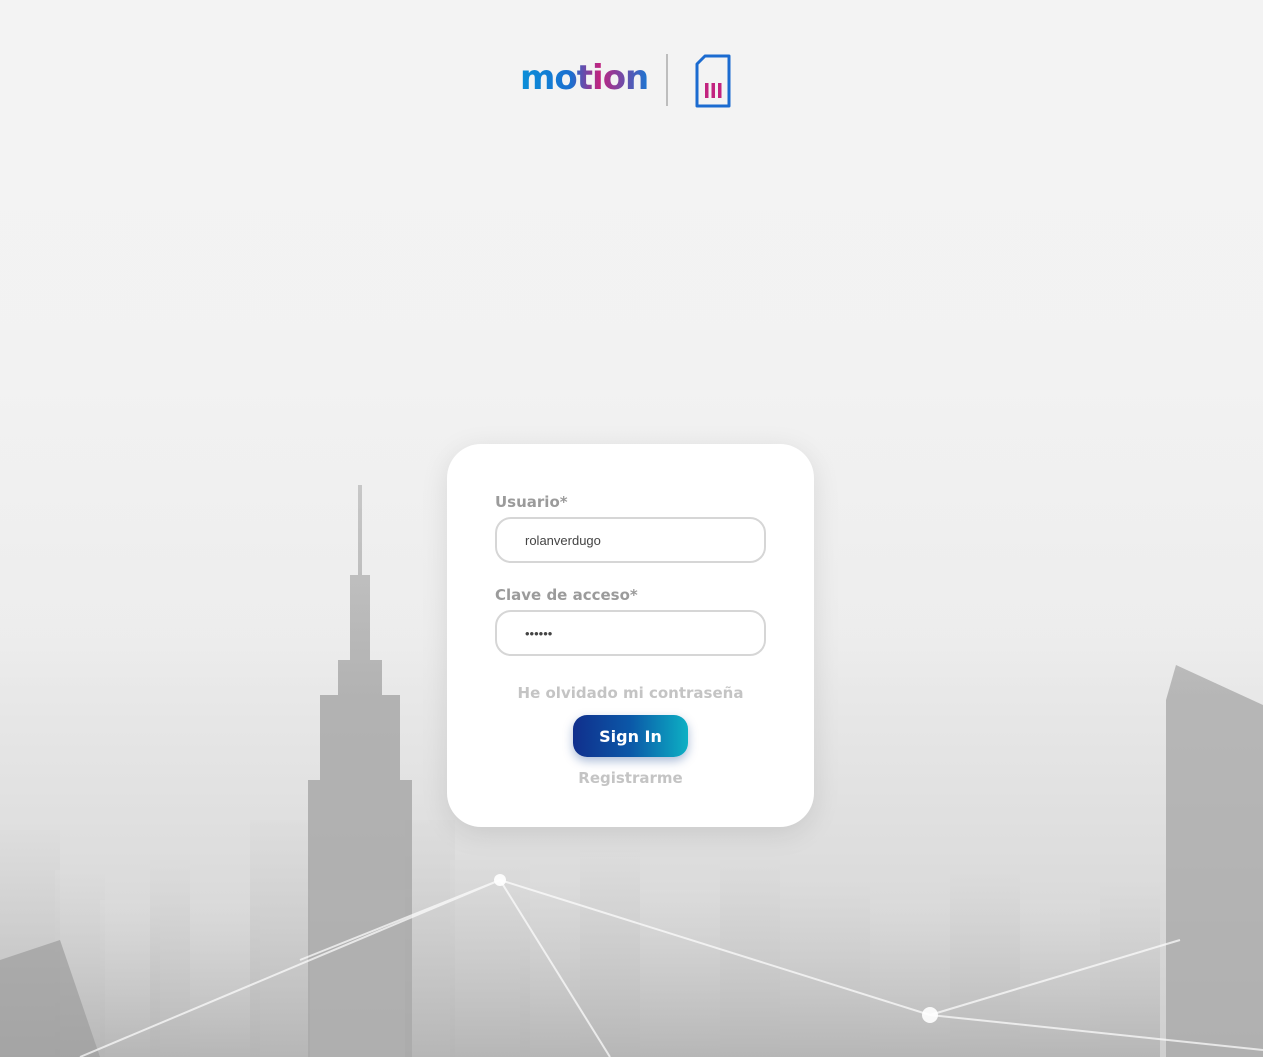 Image resolution: width=1263 pixels, height=1057 pixels. What do you see at coordinates (630, 693) in the screenshot?
I see `forgot-password-link: He olvidado mi contraseña` at bounding box center [630, 693].